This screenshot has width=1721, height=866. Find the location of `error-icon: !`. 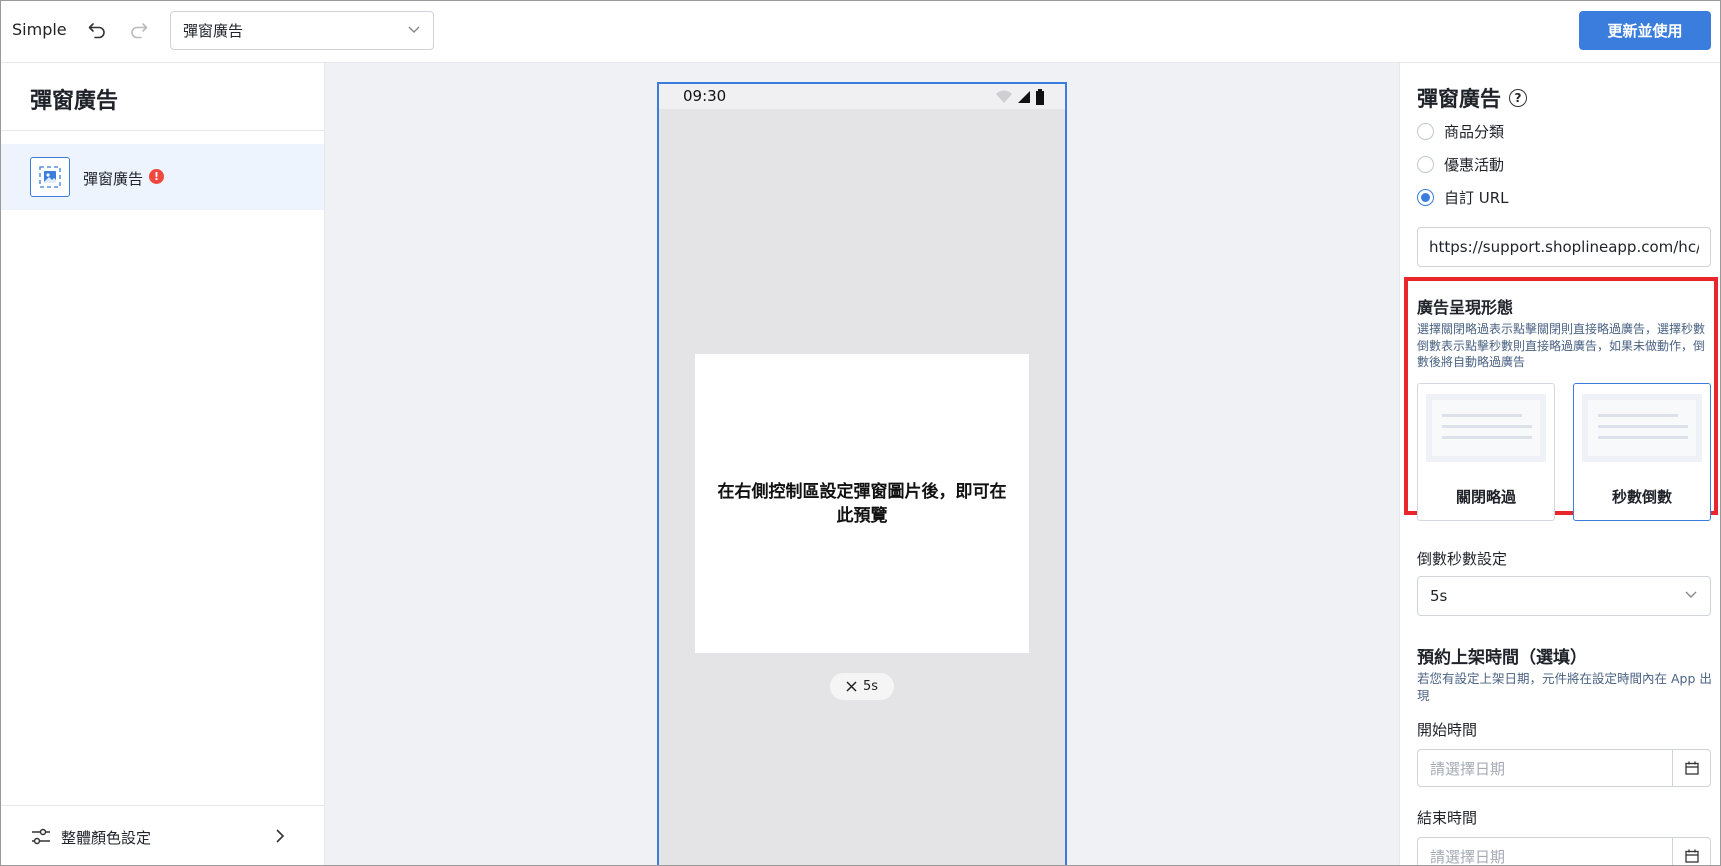

error-icon: ! is located at coordinates (156, 176).